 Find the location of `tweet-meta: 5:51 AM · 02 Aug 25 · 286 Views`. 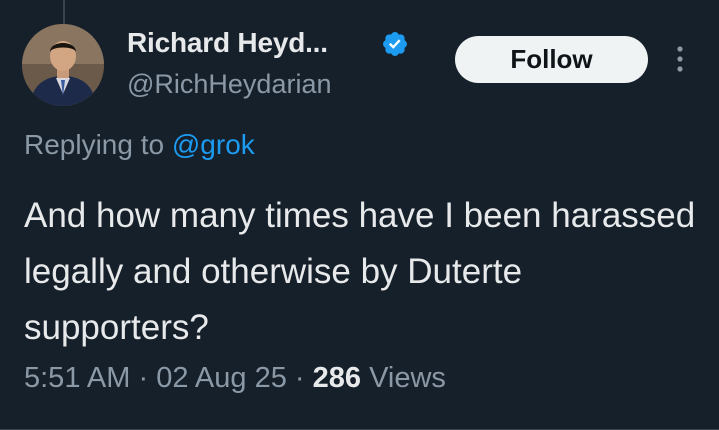

tweet-meta: 5:51 AM · 02 Aug 25 · 286 Views is located at coordinates (235, 378).